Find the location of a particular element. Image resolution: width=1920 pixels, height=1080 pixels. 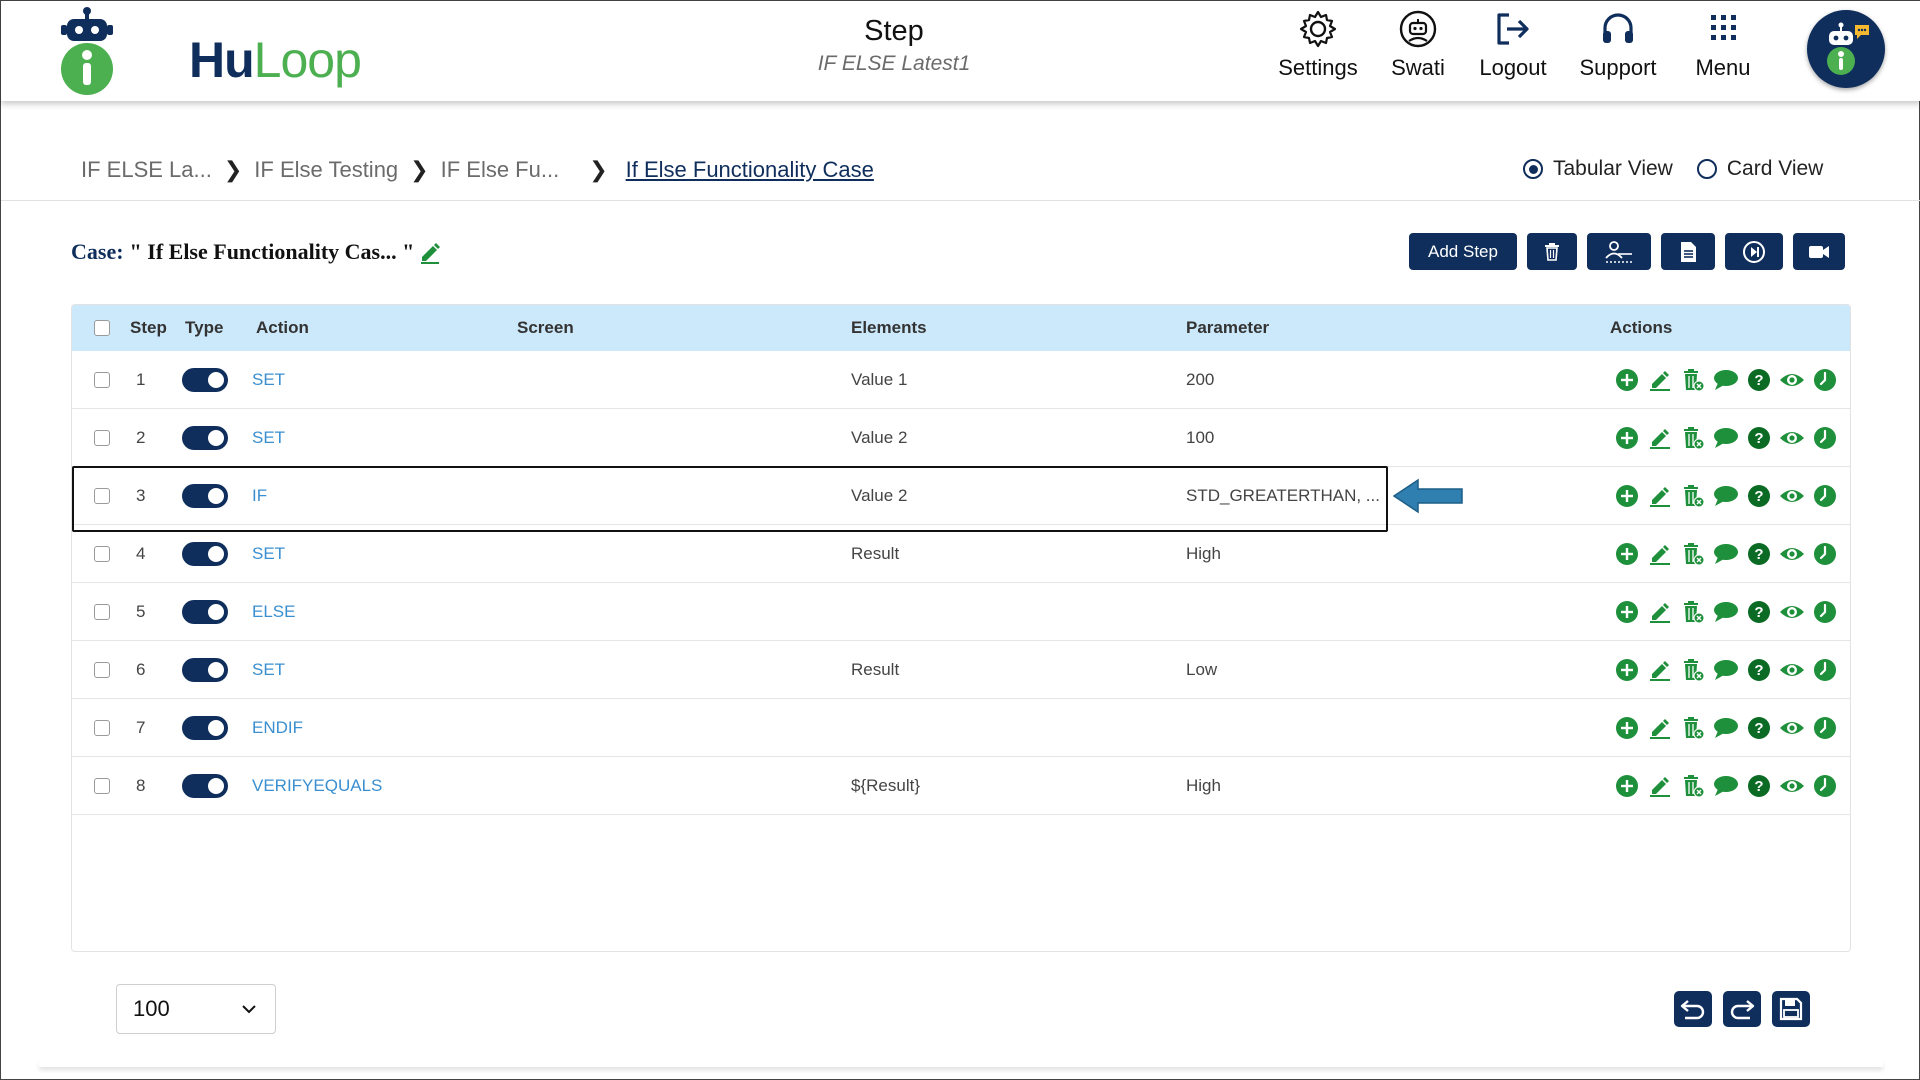

assign-user-button is located at coordinates (1619, 251).